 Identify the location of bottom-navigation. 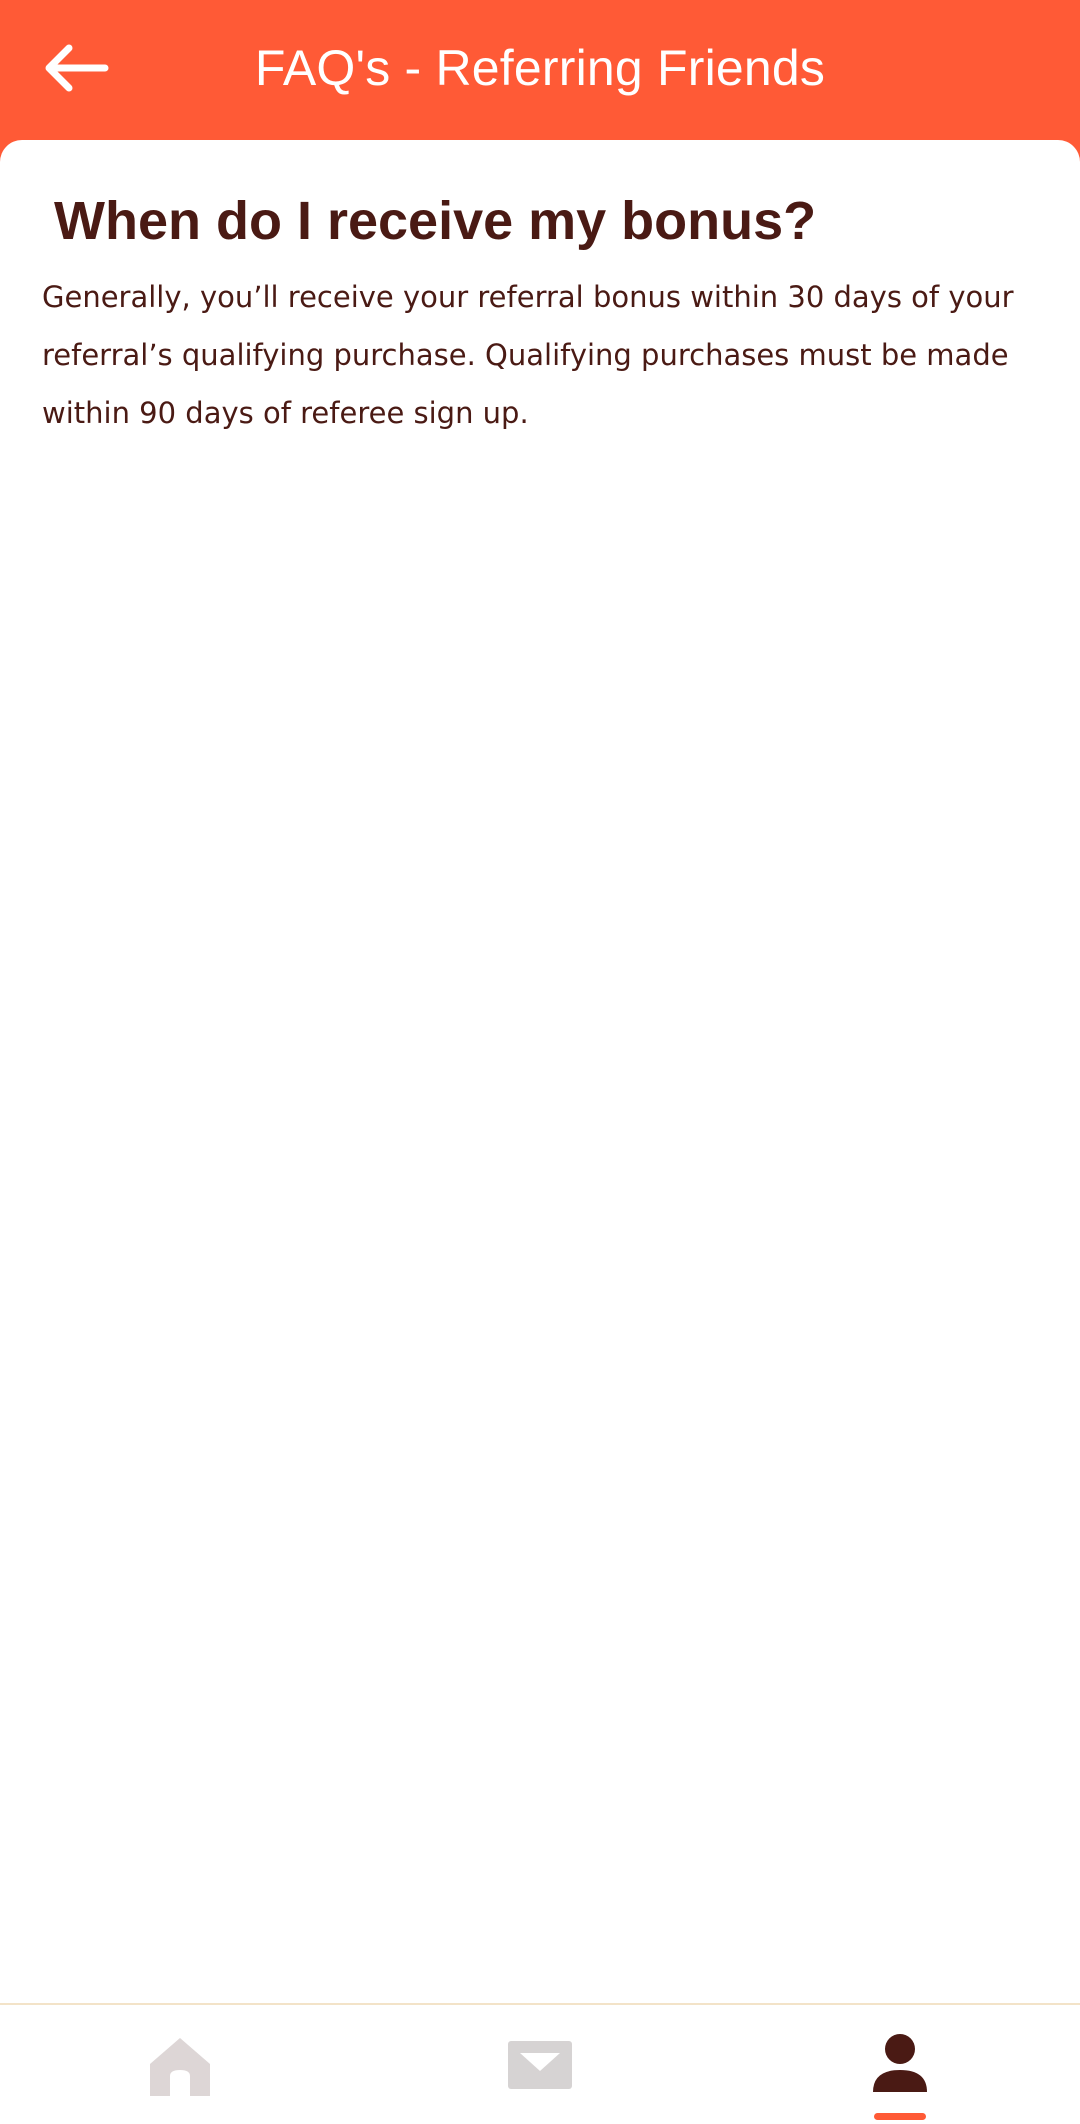
(540, 2063).